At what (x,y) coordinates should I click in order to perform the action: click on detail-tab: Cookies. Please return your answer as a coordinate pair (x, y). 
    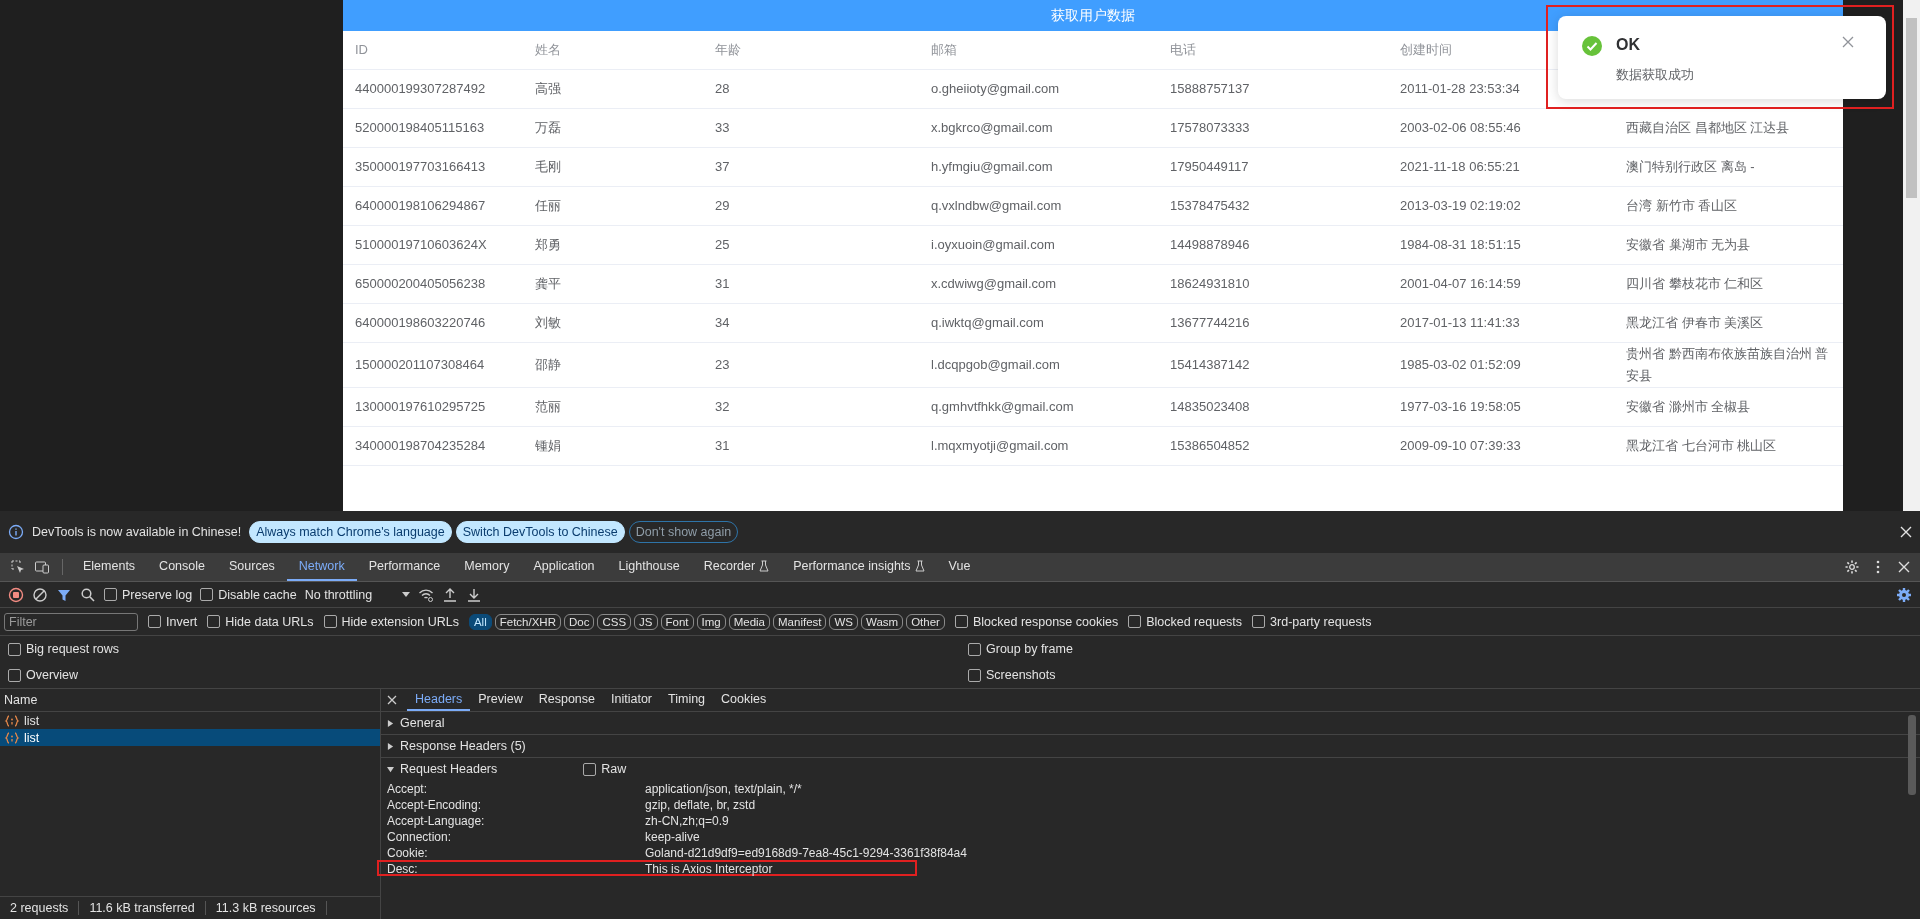
    Looking at the image, I should click on (744, 700).